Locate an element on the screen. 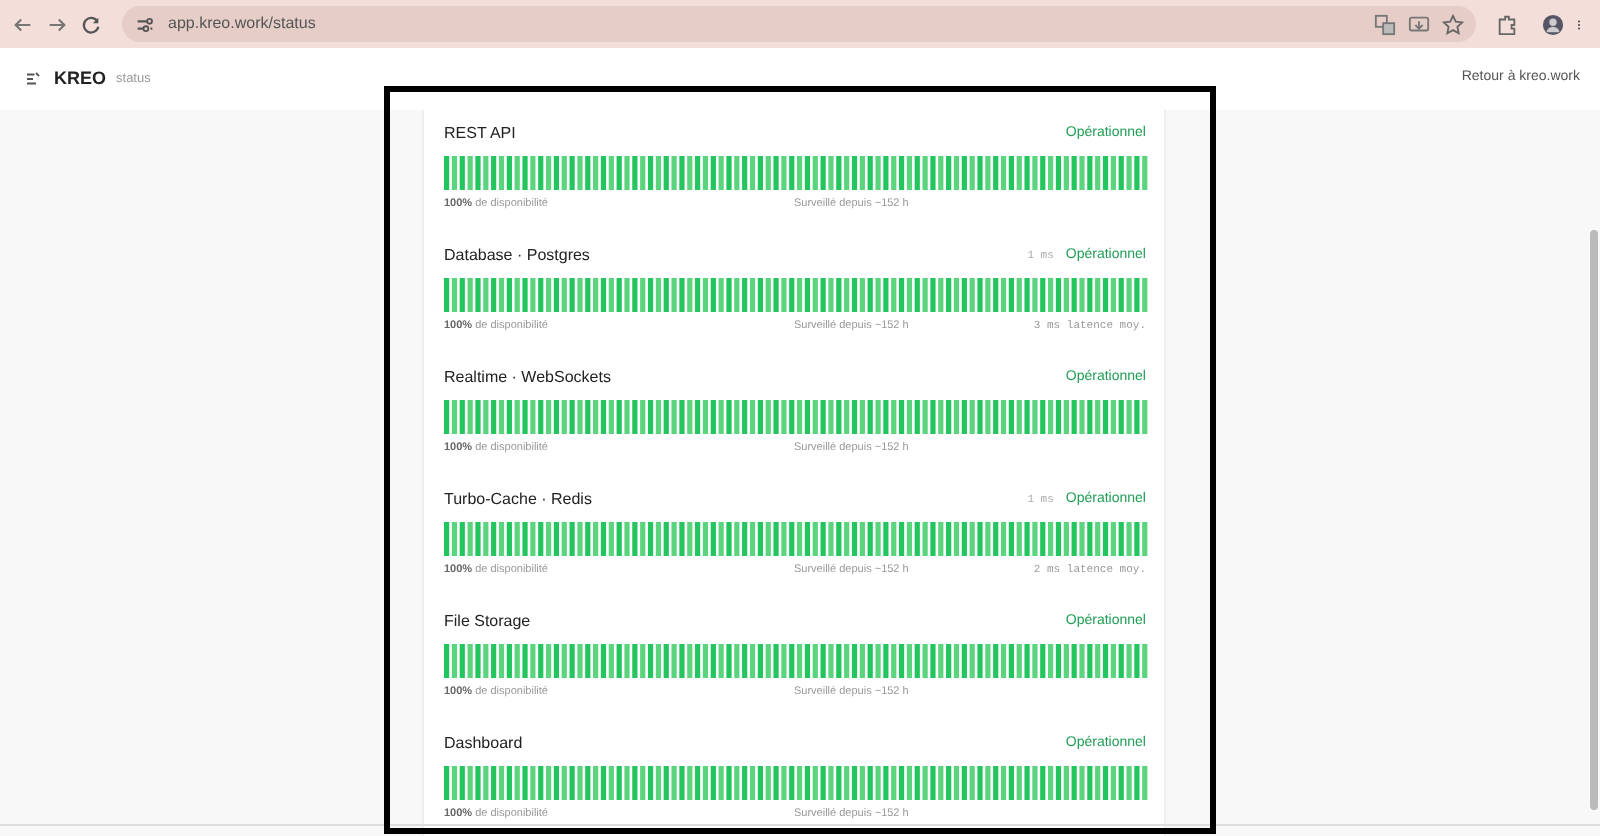 The height and width of the screenshot is (836, 1600). extensions-icon is located at coordinates (1507, 24).